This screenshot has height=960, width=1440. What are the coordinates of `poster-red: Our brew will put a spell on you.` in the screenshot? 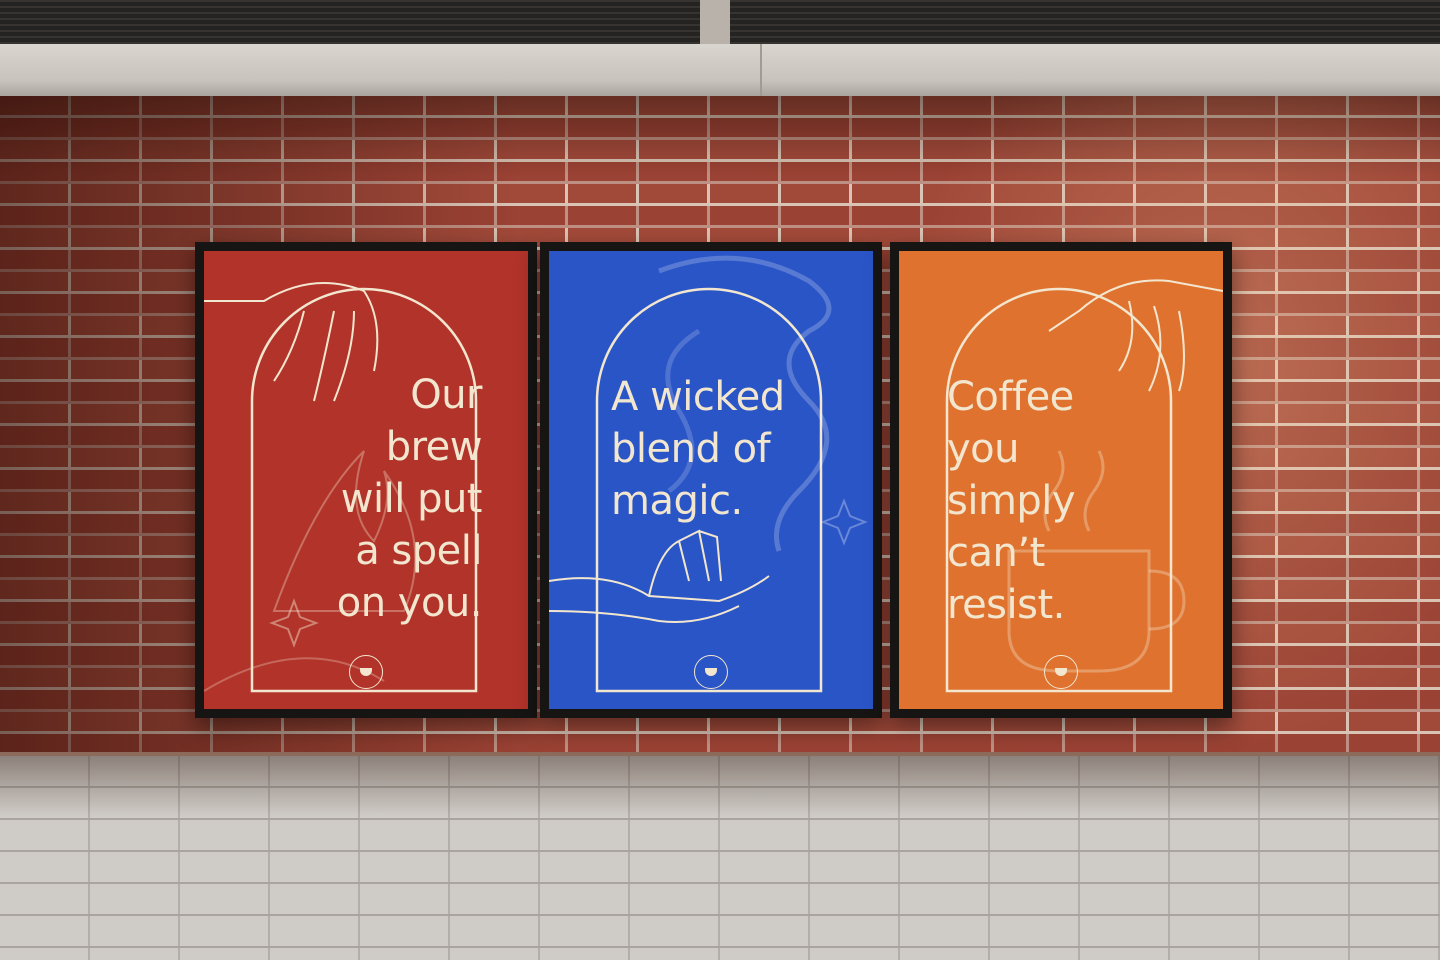 It's located at (366, 480).